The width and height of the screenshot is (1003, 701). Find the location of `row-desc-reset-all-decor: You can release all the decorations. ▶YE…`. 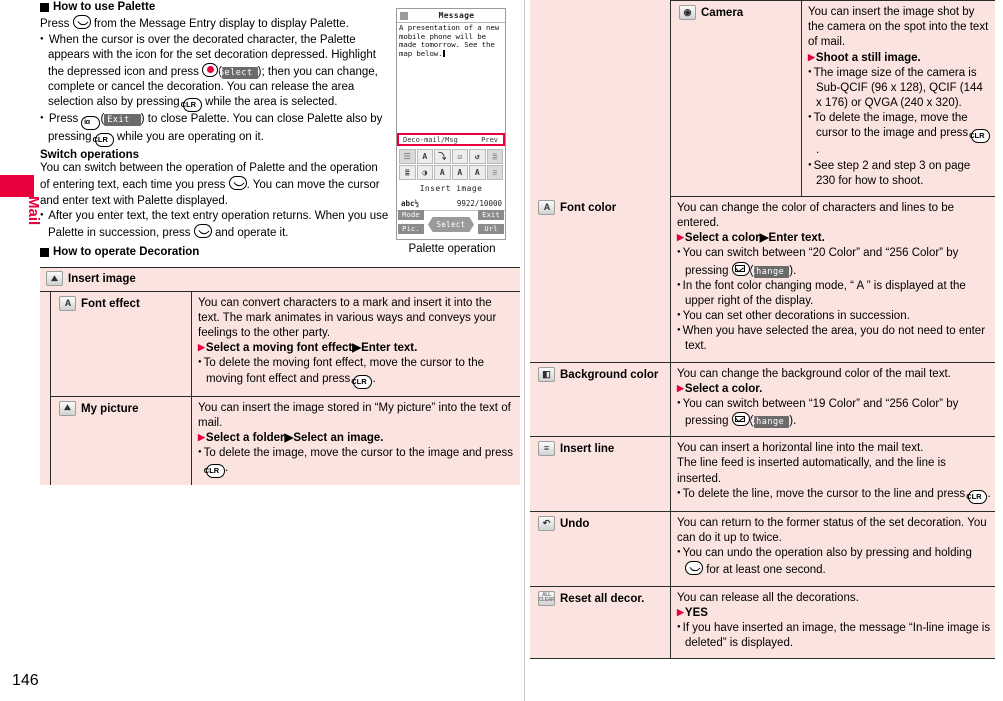

row-desc-reset-all-decor: You can release all the decorations. ▶YE… is located at coordinates (832, 623).